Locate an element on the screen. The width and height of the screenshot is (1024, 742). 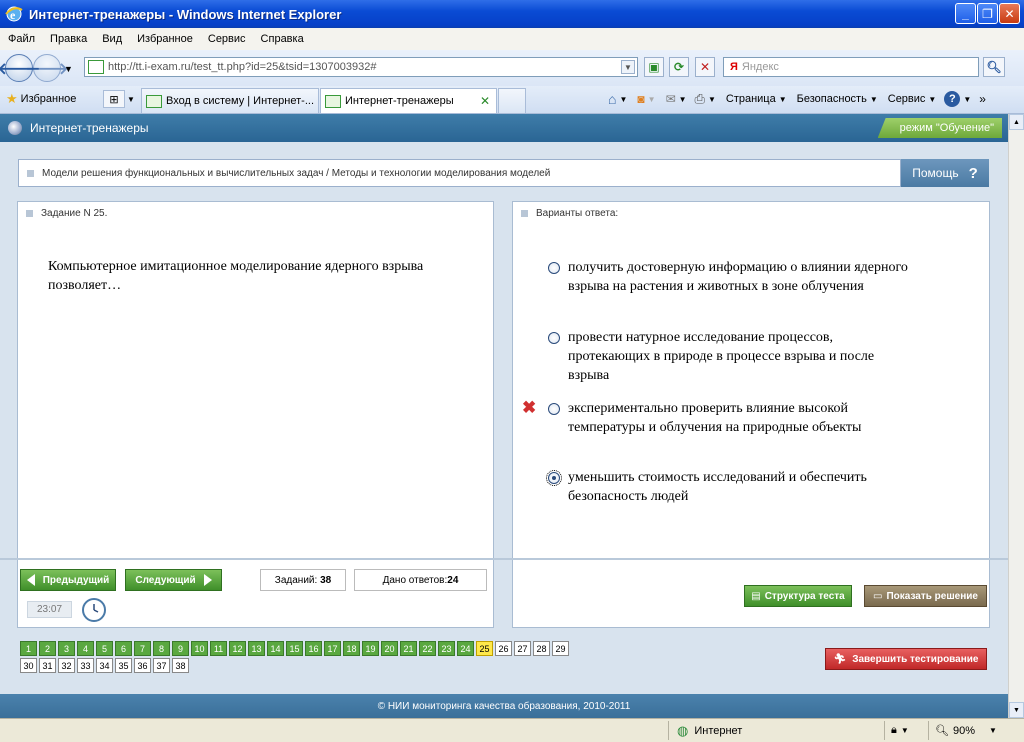
toolbar-overflow-icon: » is located at coordinates (982, 99).